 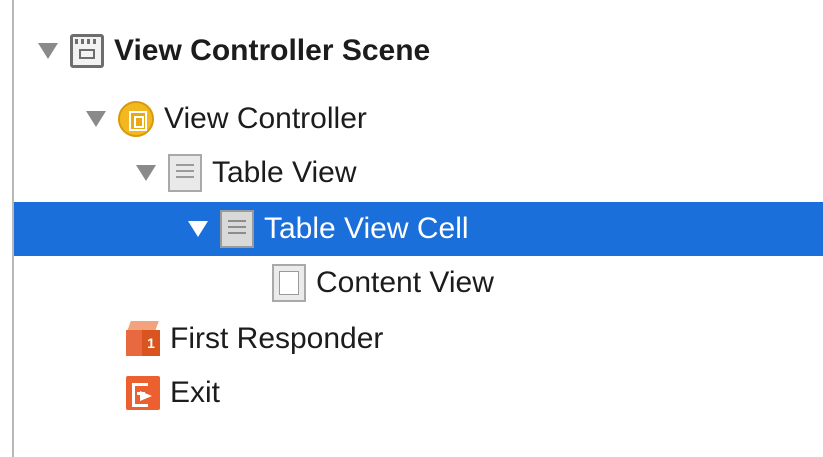 I want to click on table-view-cell-icon, so click(x=237, y=229).